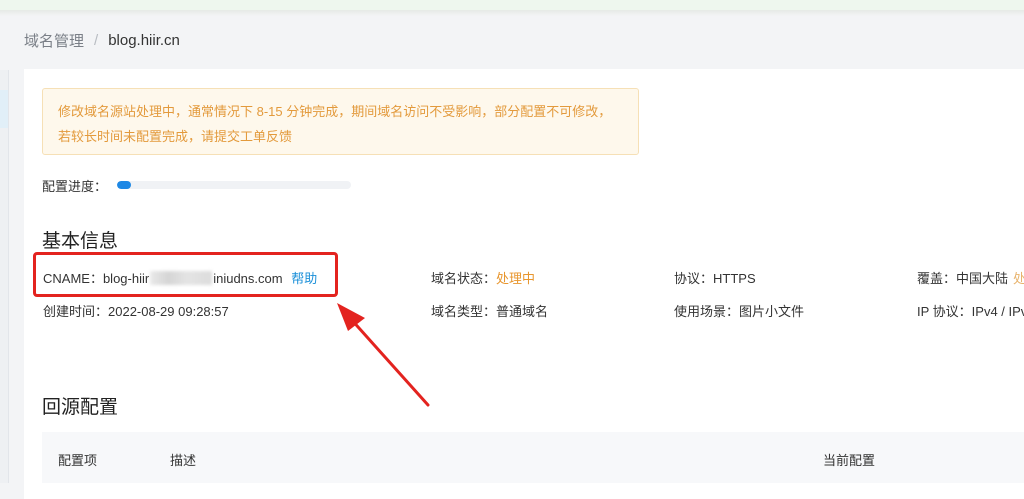 Image resolution: width=1024 pixels, height=499 pixels. What do you see at coordinates (849, 460) in the screenshot?
I see `column-current-config: 当前配置` at bounding box center [849, 460].